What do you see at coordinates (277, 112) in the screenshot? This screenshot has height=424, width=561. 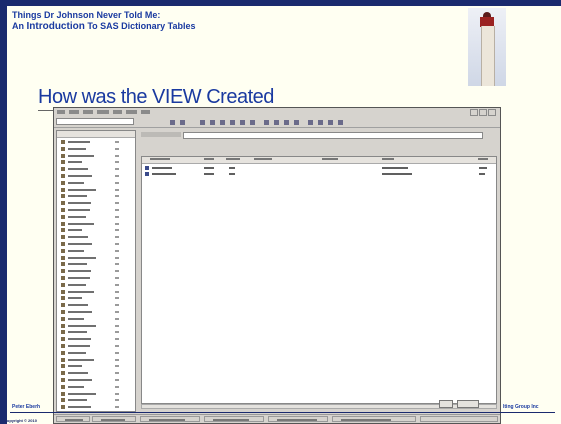 I see `menu-bar` at bounding box center [277, 112].